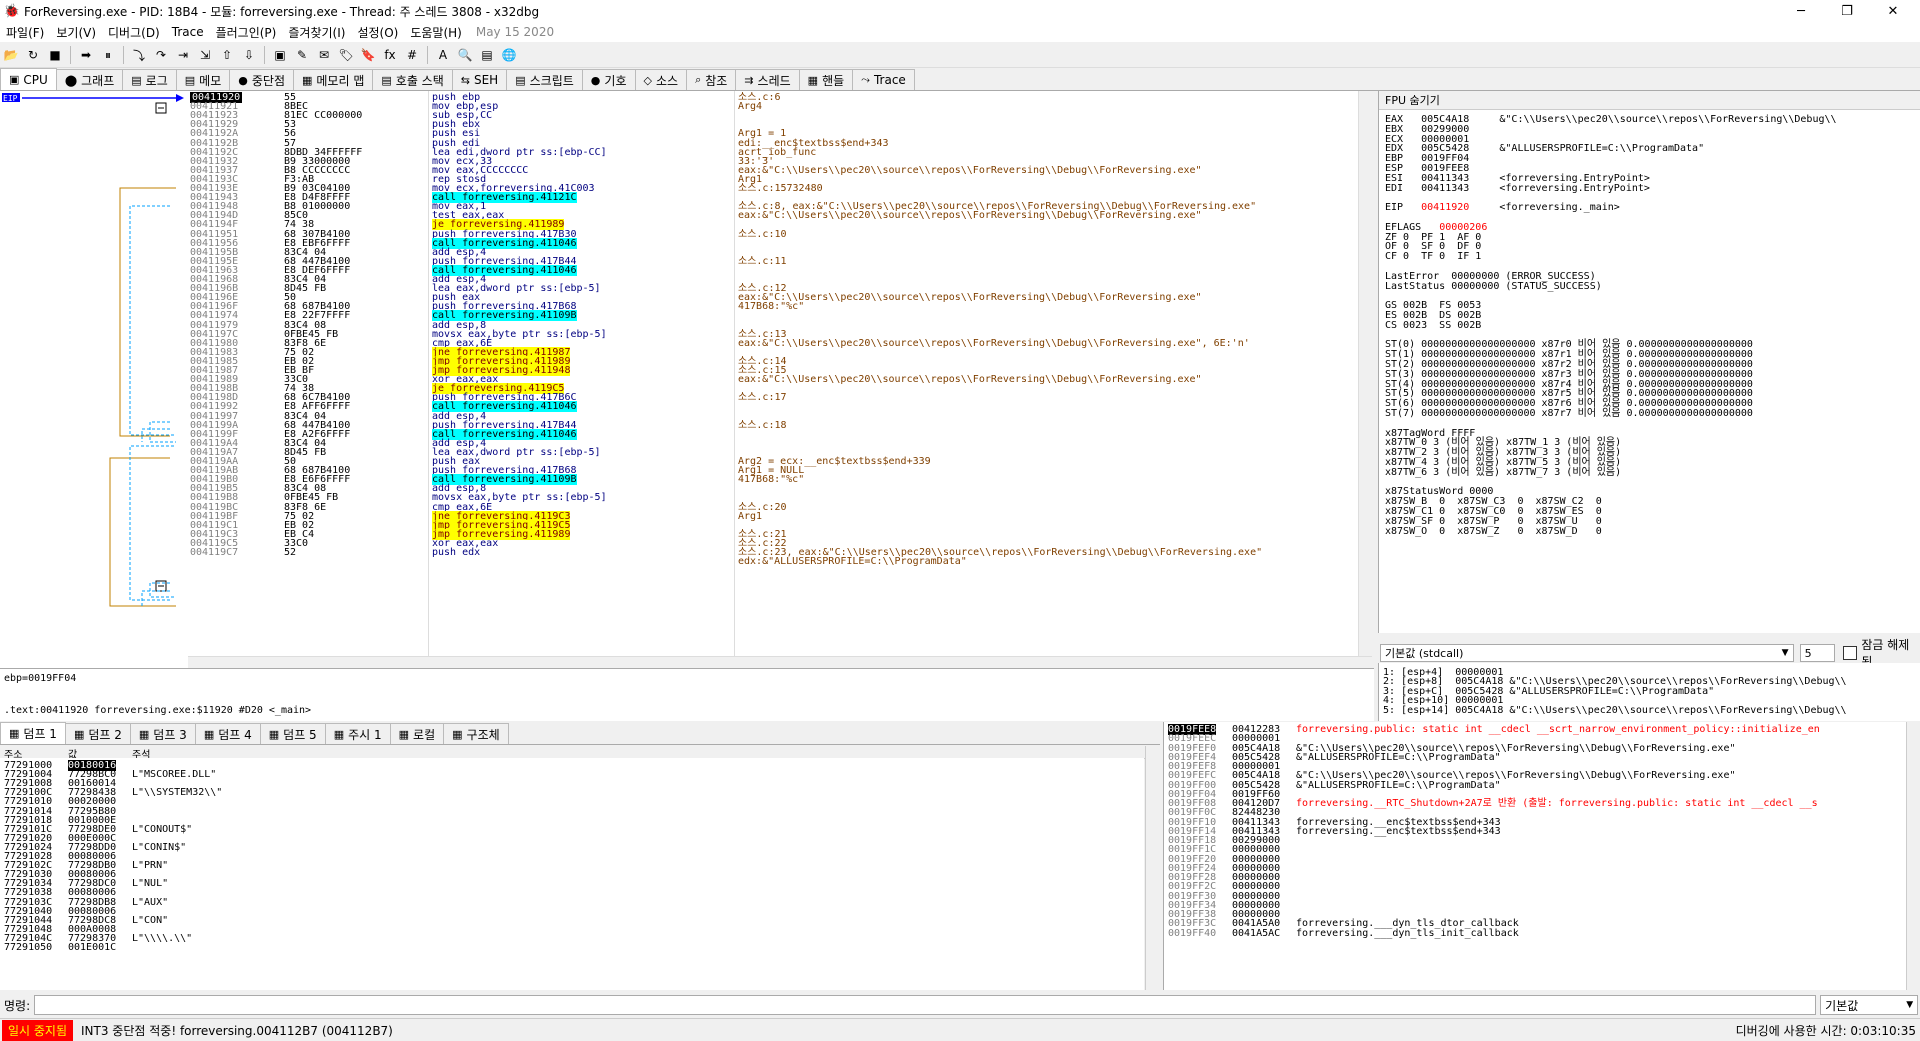  I want to click on register-line: x87SW_O 0 x87SW_Z 0 x87SW_D 0, so click(1493, 532).